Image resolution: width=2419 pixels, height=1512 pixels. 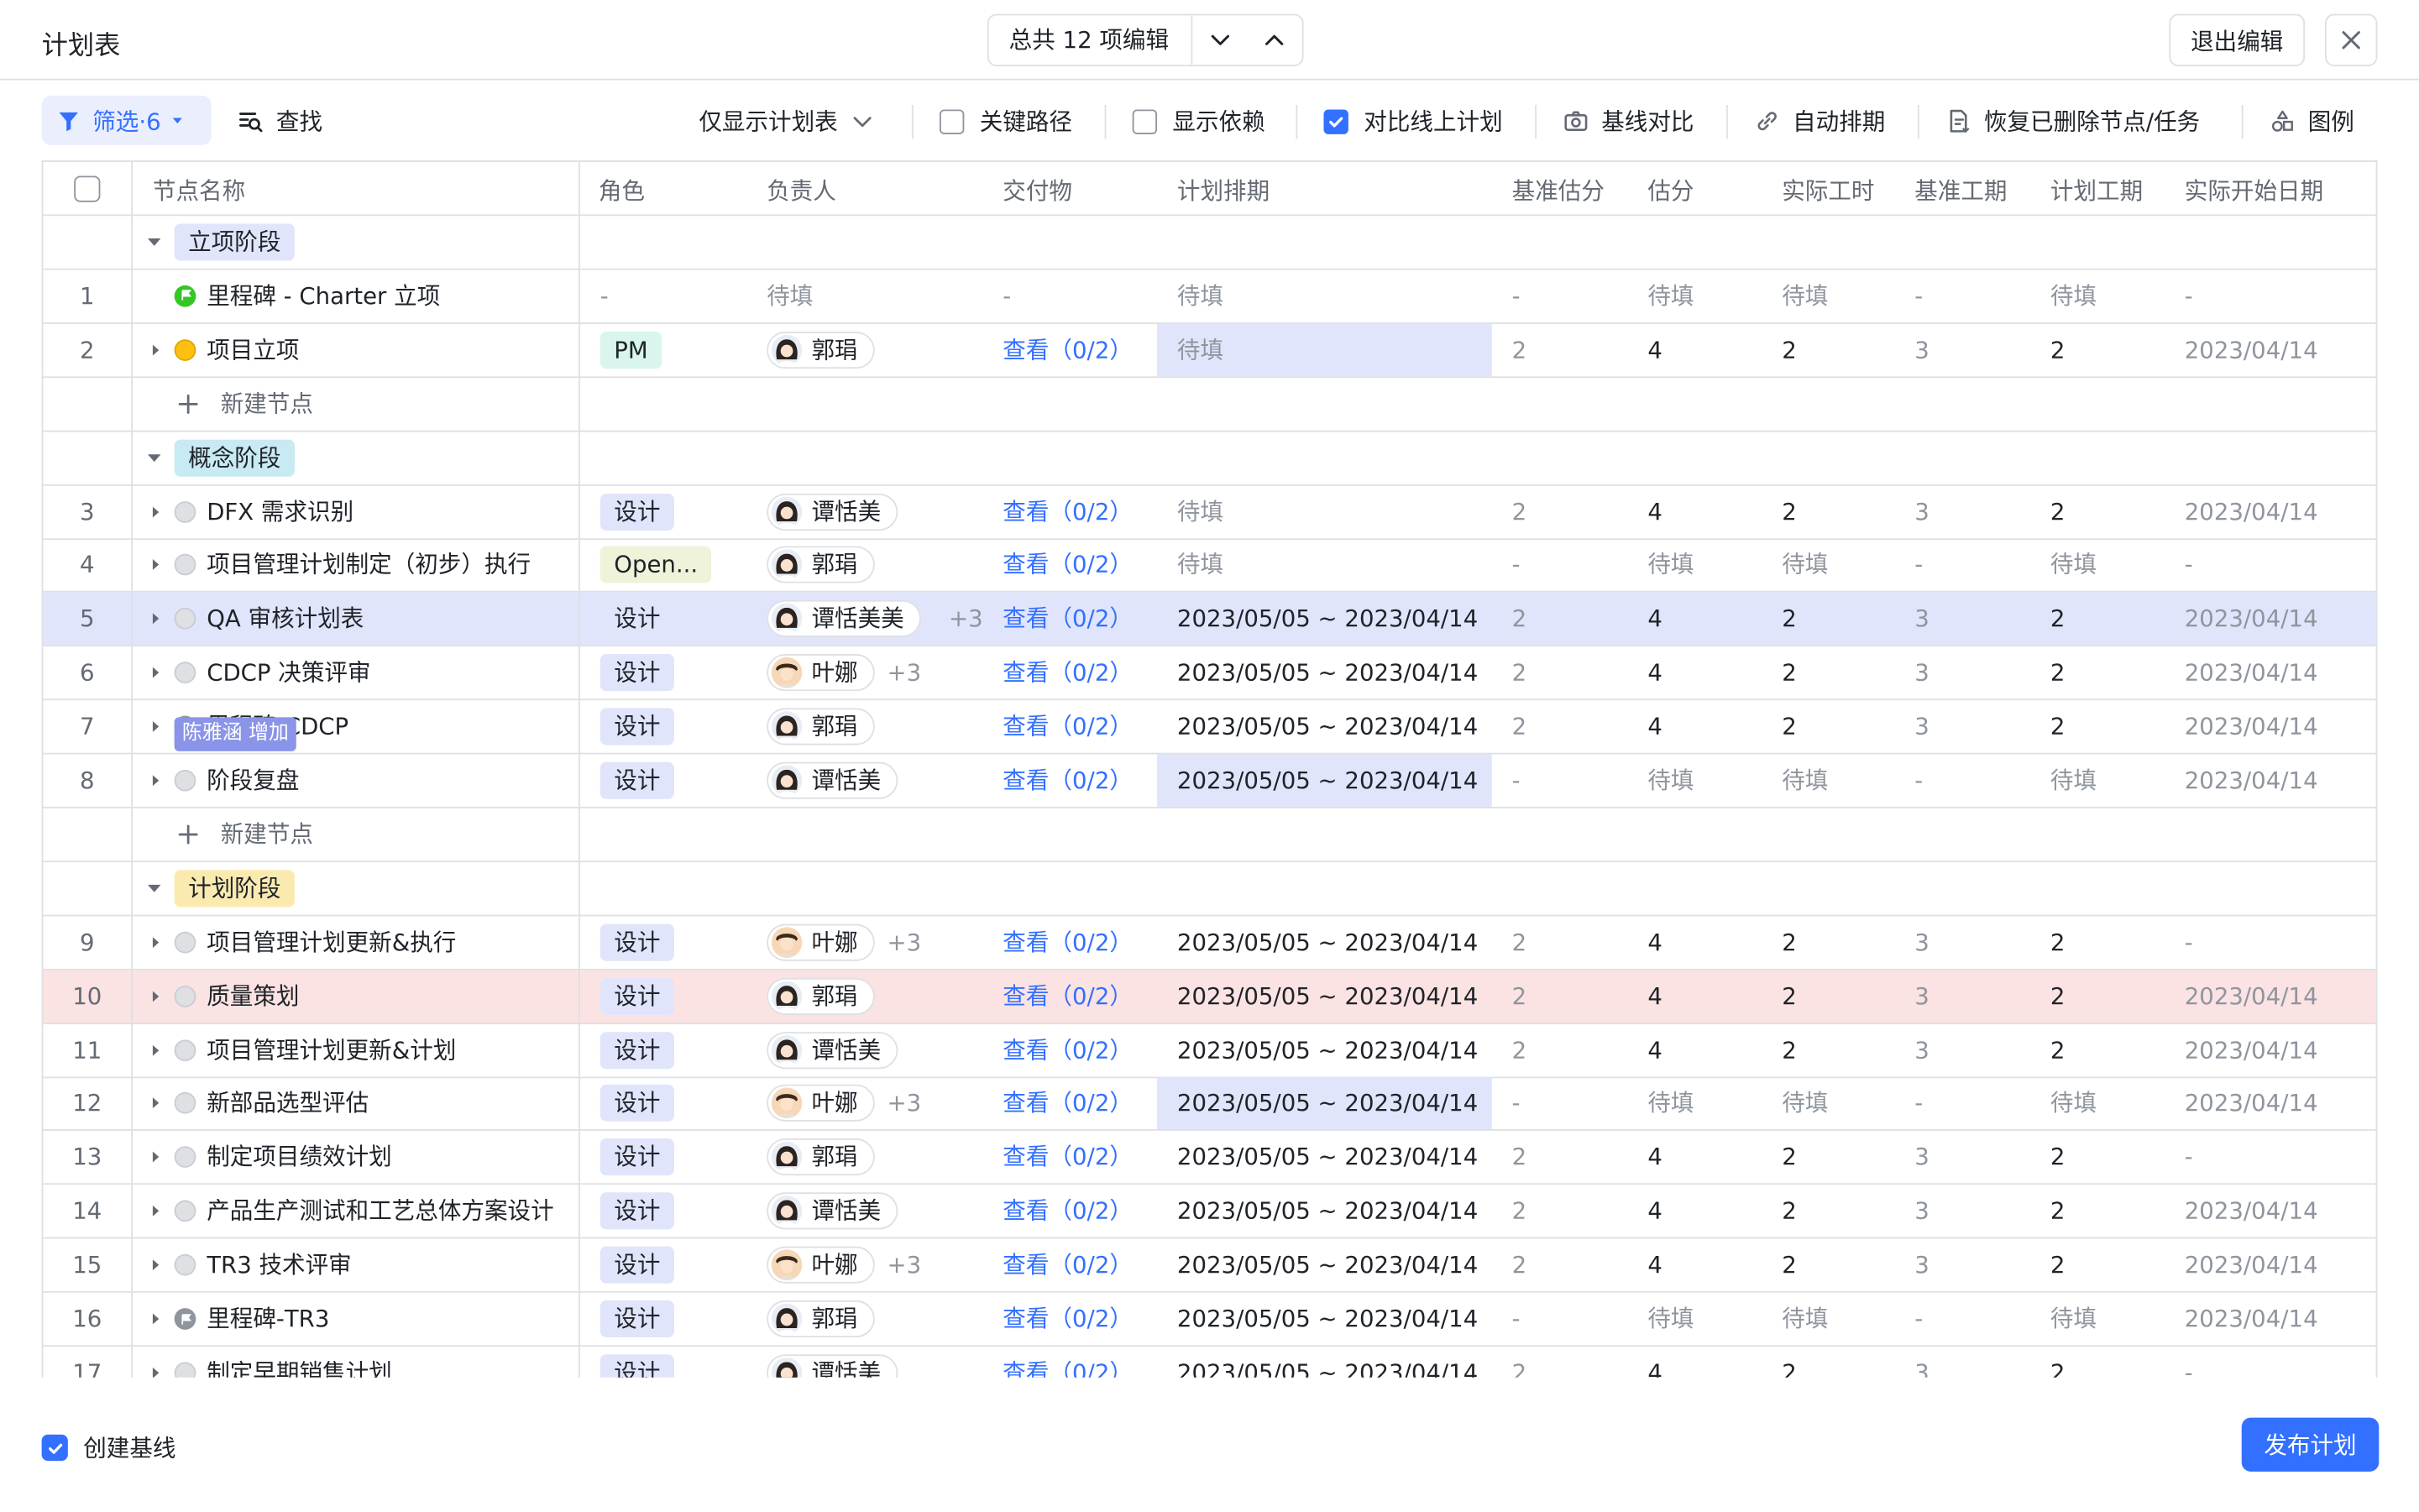 What do you see at coordinates (253, 780) in the screenshot?
I see `node-name: 阶段复盘` at bounding box center [253, 780].